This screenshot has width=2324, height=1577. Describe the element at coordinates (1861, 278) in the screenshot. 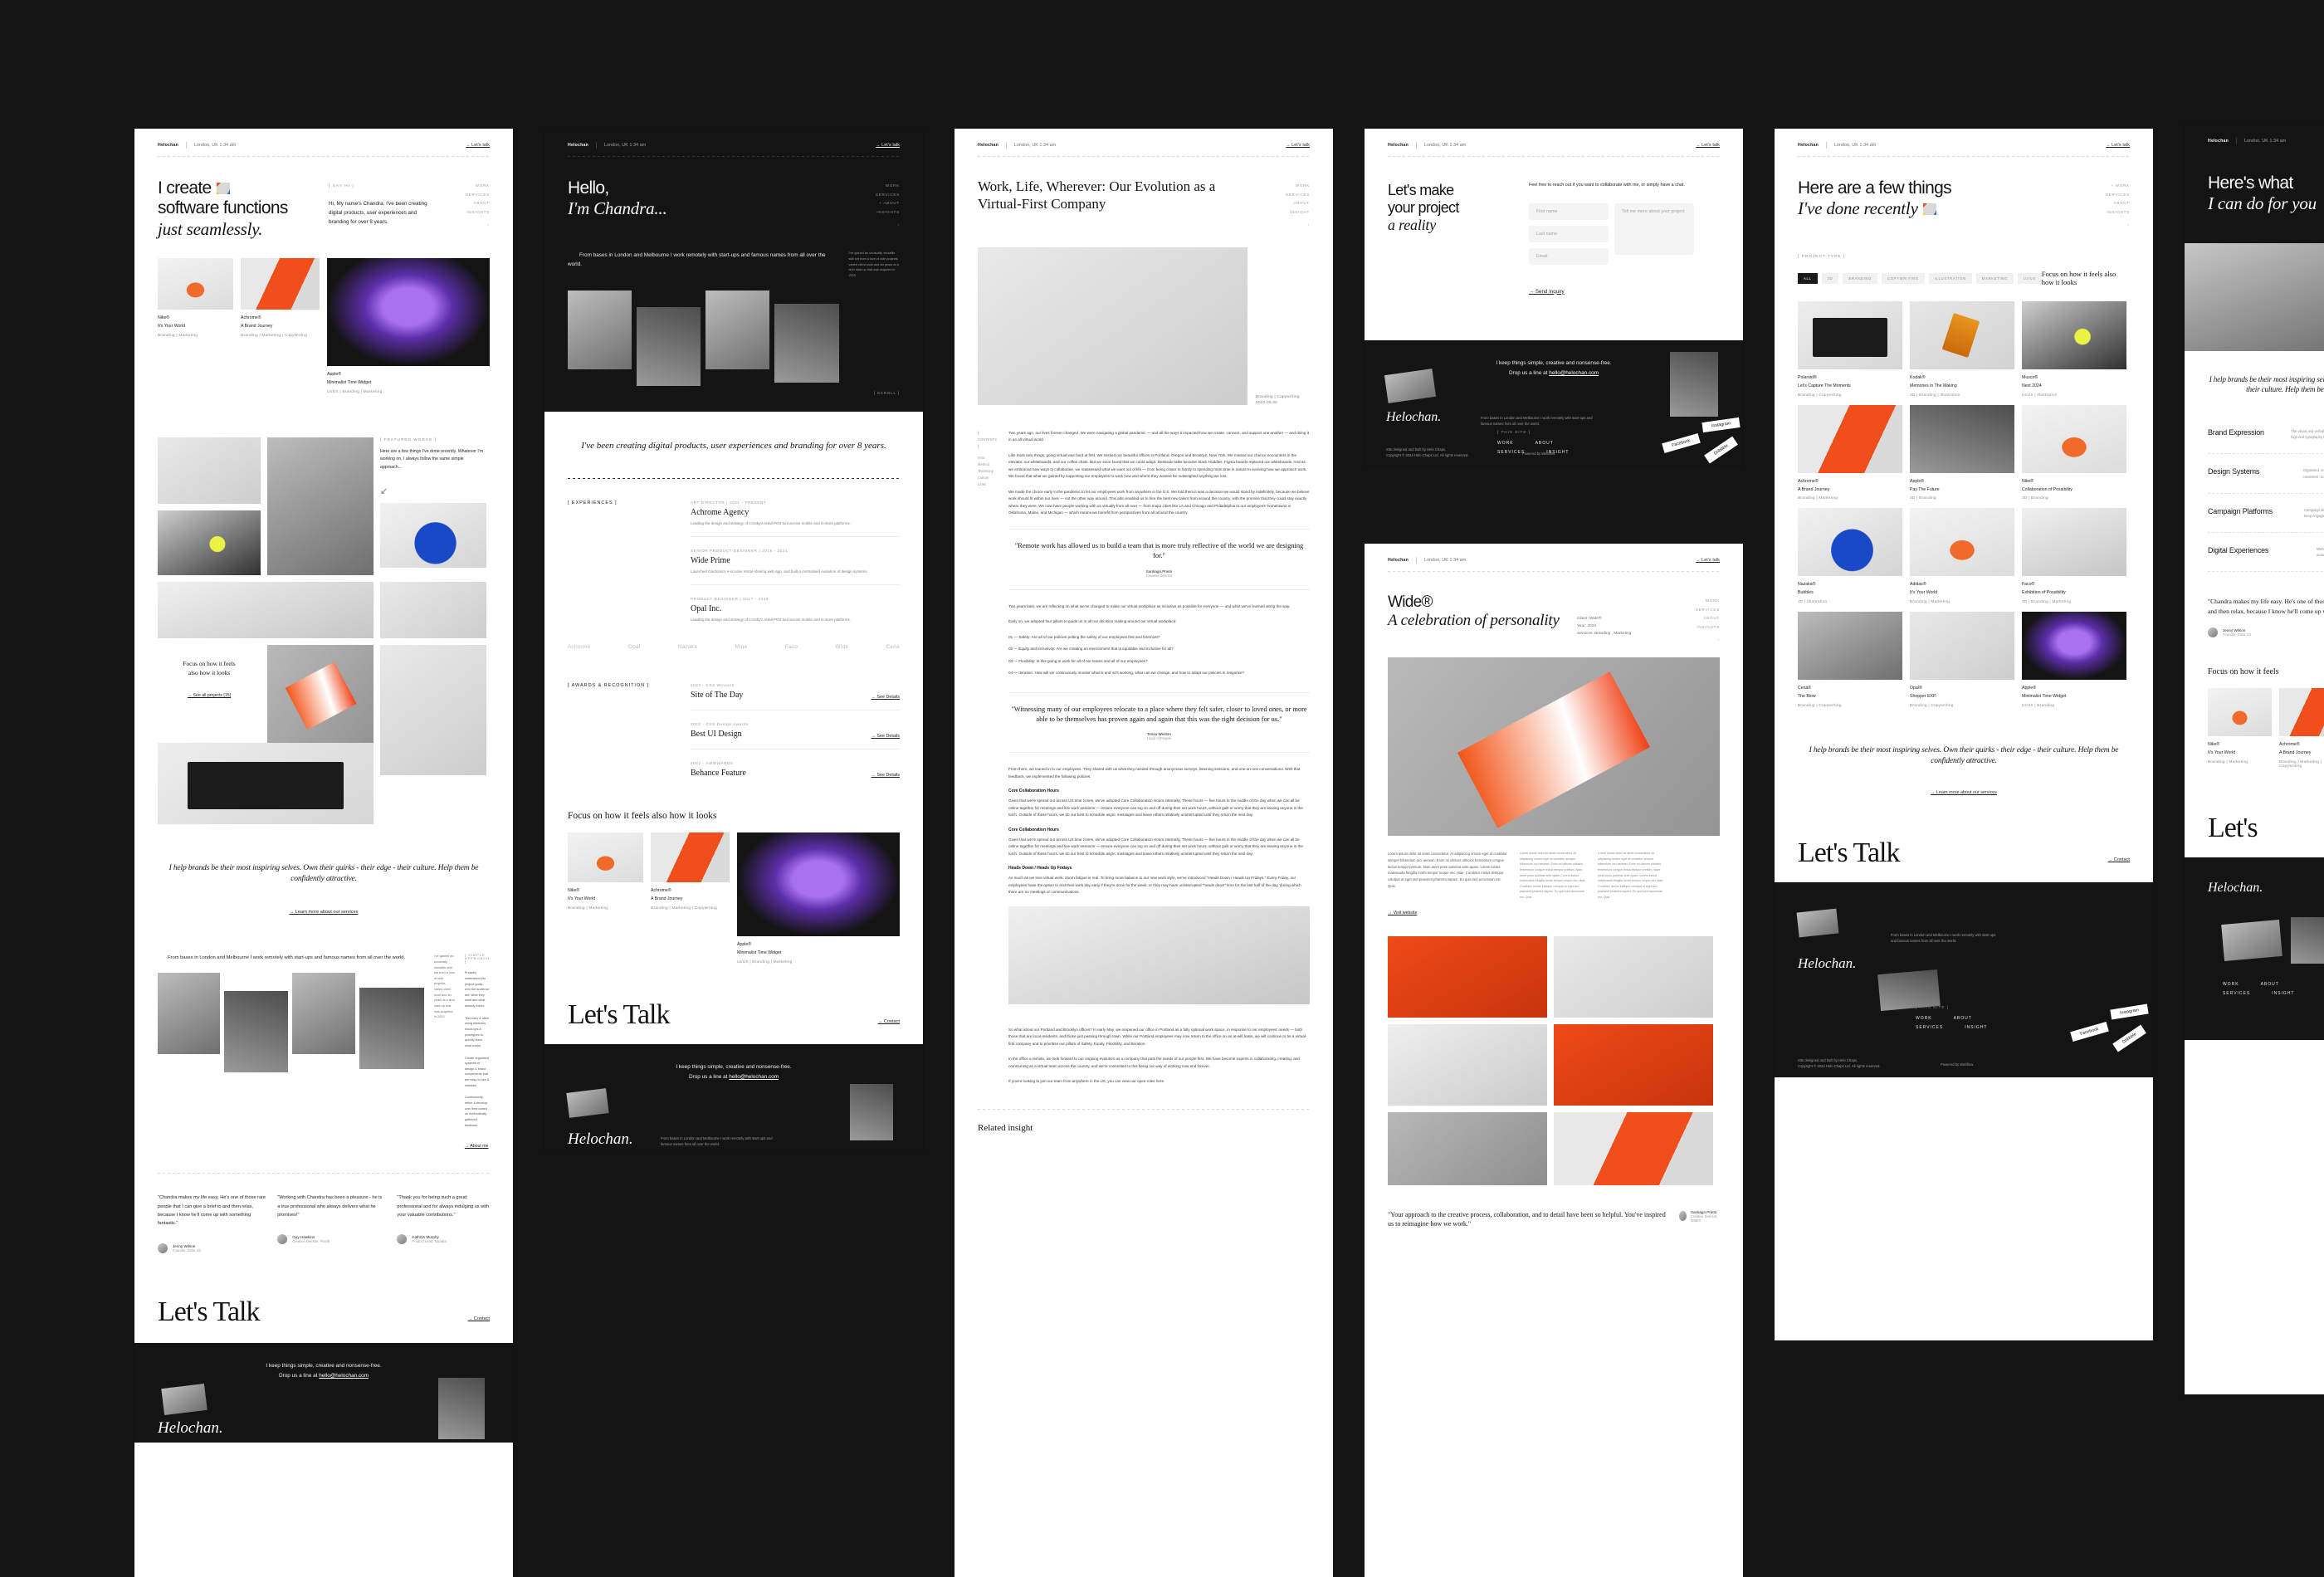

I see `filter-branding: BRANDING` at that location.